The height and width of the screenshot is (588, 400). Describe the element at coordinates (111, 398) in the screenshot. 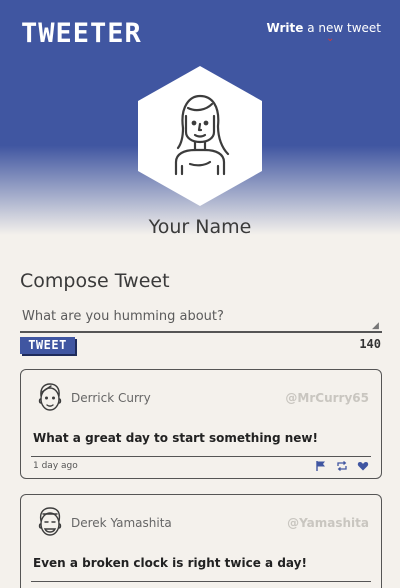

I see `tweet-author-name: Derrick Curry` at that location.